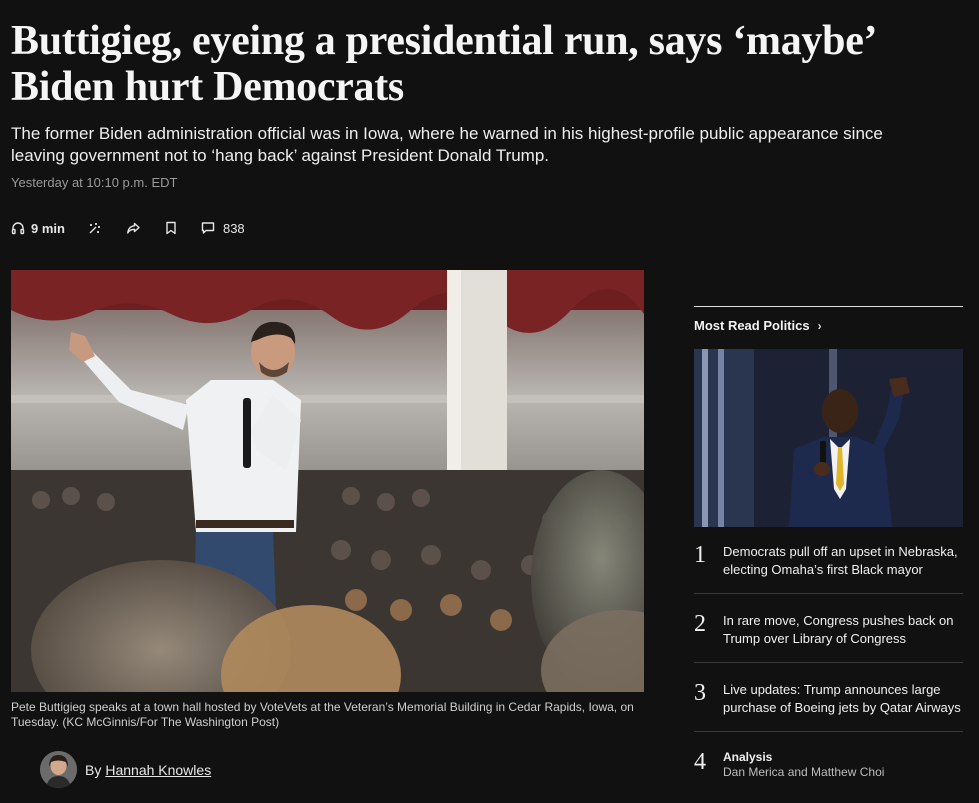  I want to click on rank-number: 3, so click(700, 693).